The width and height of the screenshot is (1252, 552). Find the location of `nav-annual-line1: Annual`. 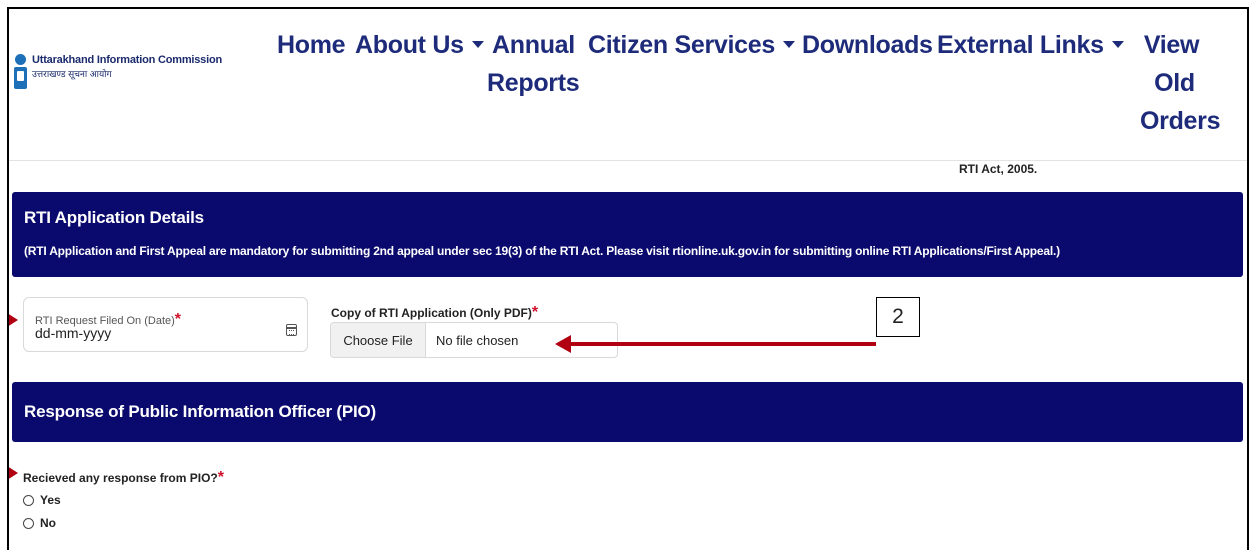

nav-annual-line1: Annual is located at coordinates (533, 45).